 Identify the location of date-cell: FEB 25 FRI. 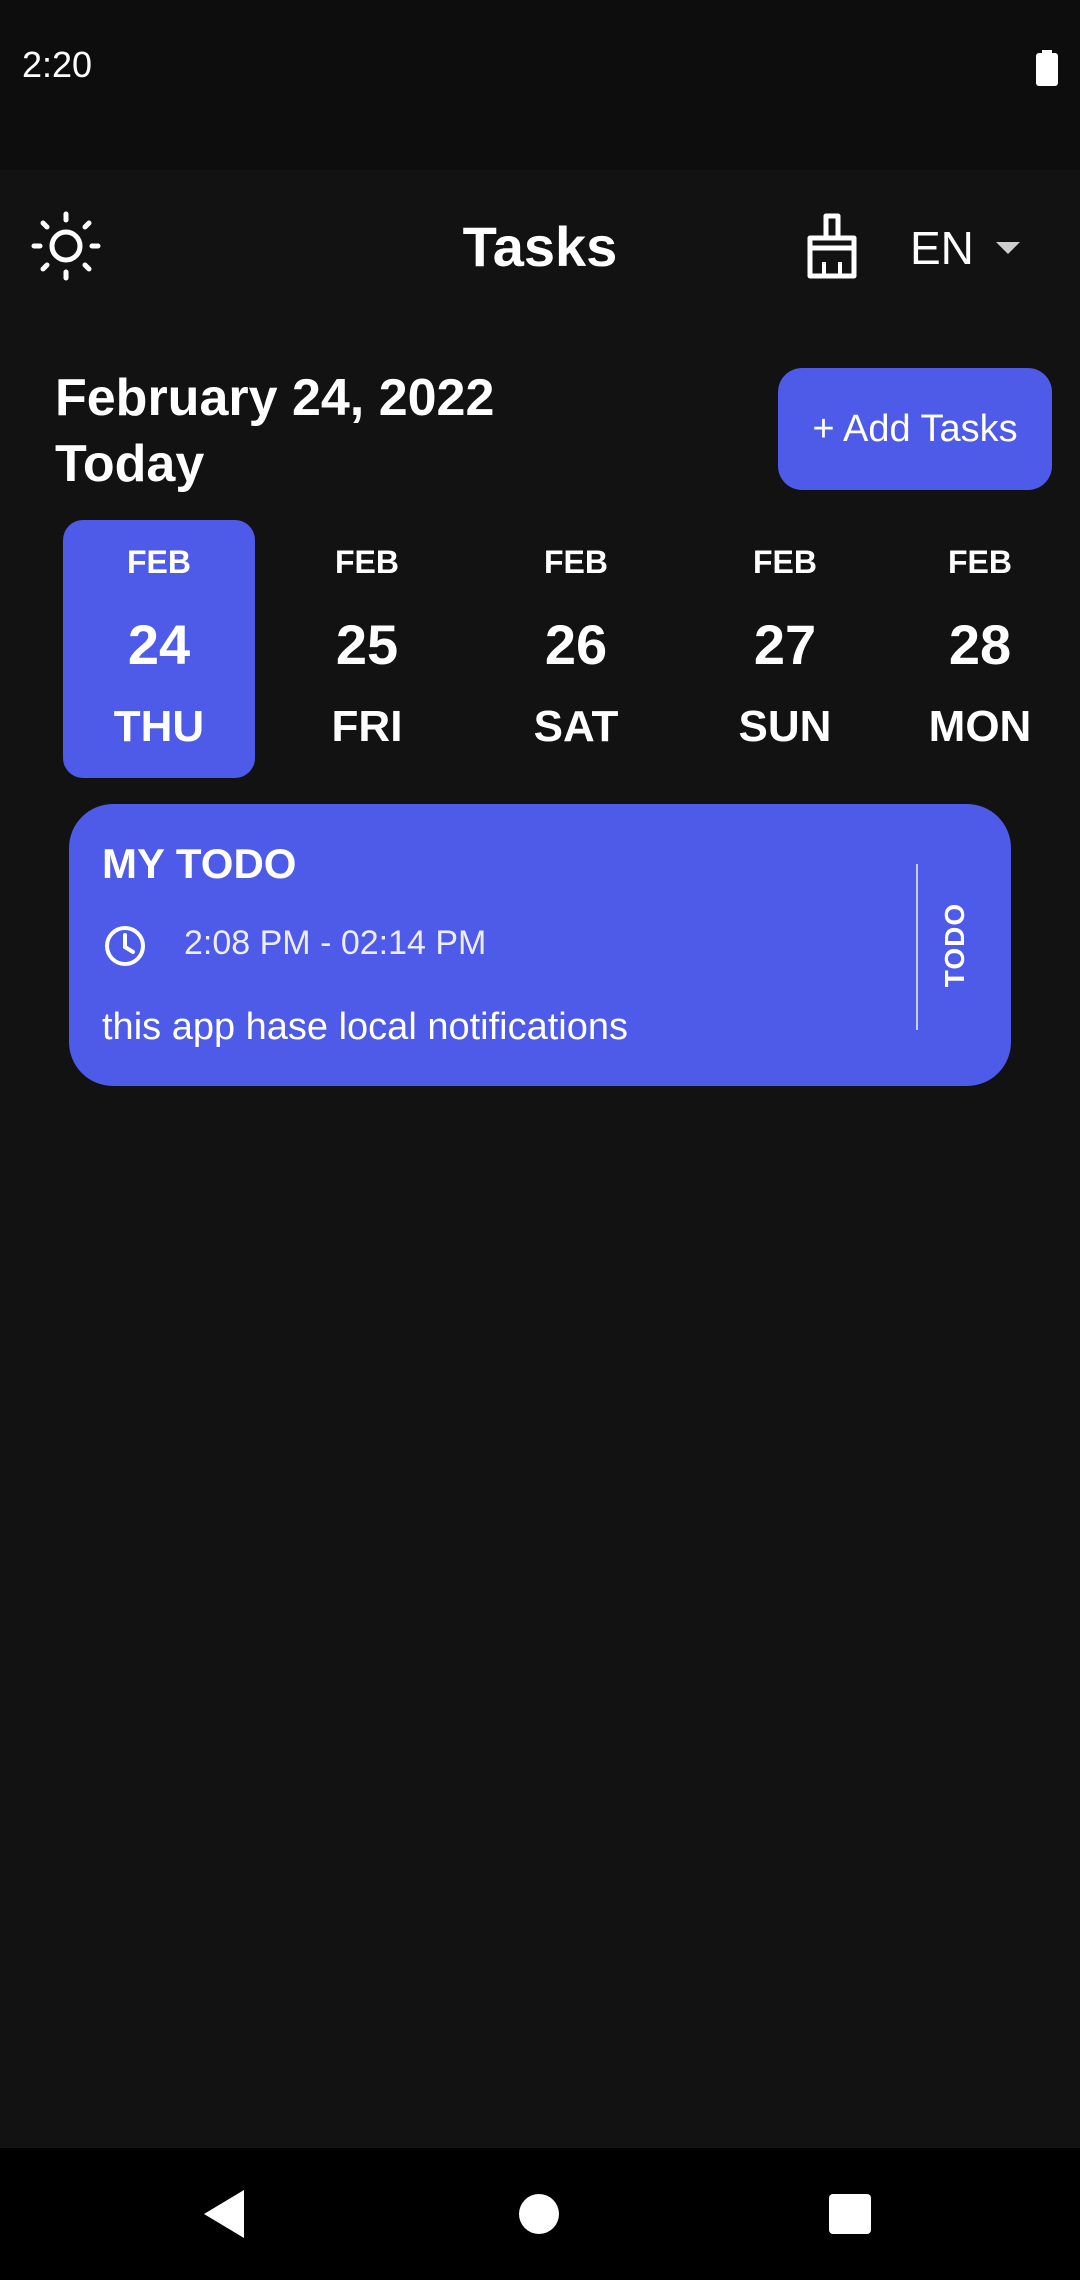
(367, 649).